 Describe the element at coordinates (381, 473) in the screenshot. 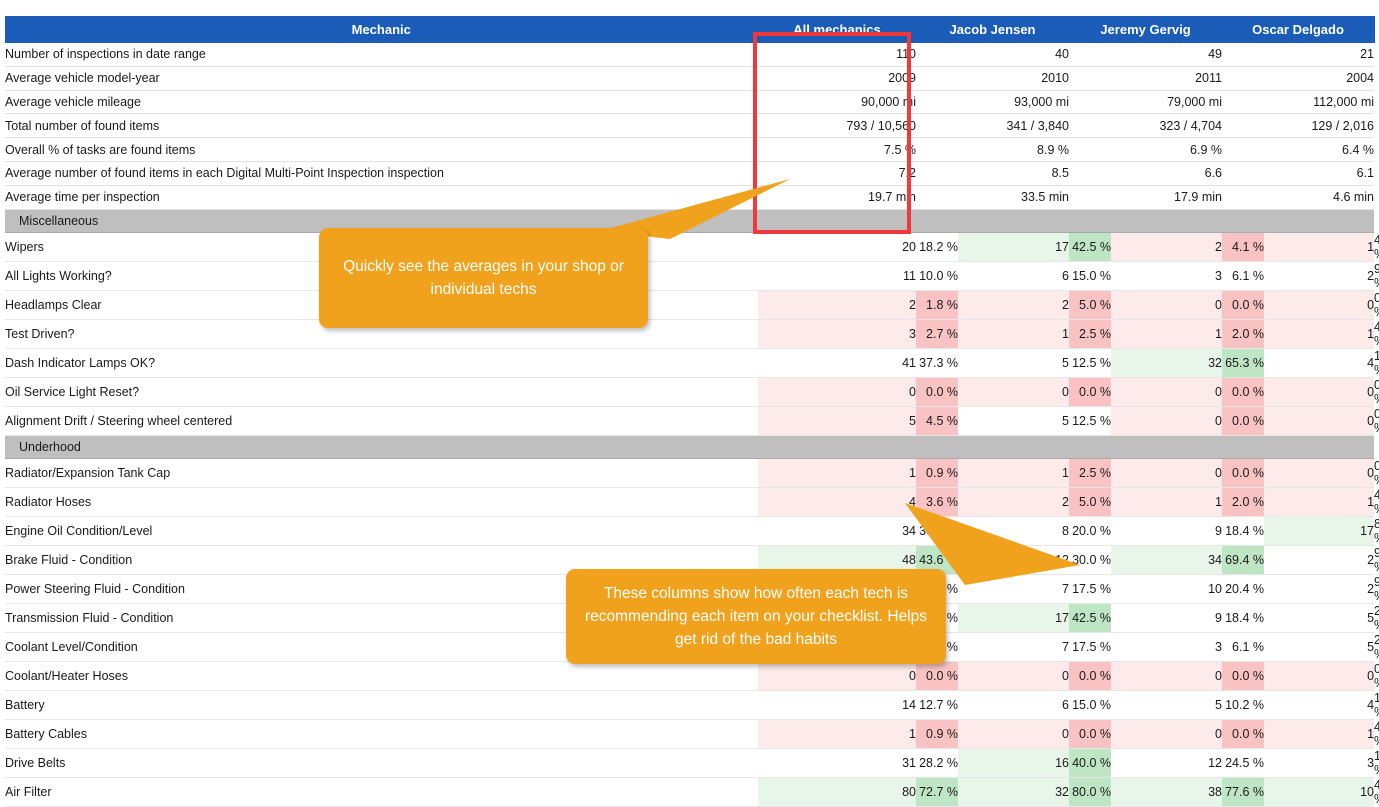

I see `item-label: Radiator/Expansion Tank Cap` at that location.